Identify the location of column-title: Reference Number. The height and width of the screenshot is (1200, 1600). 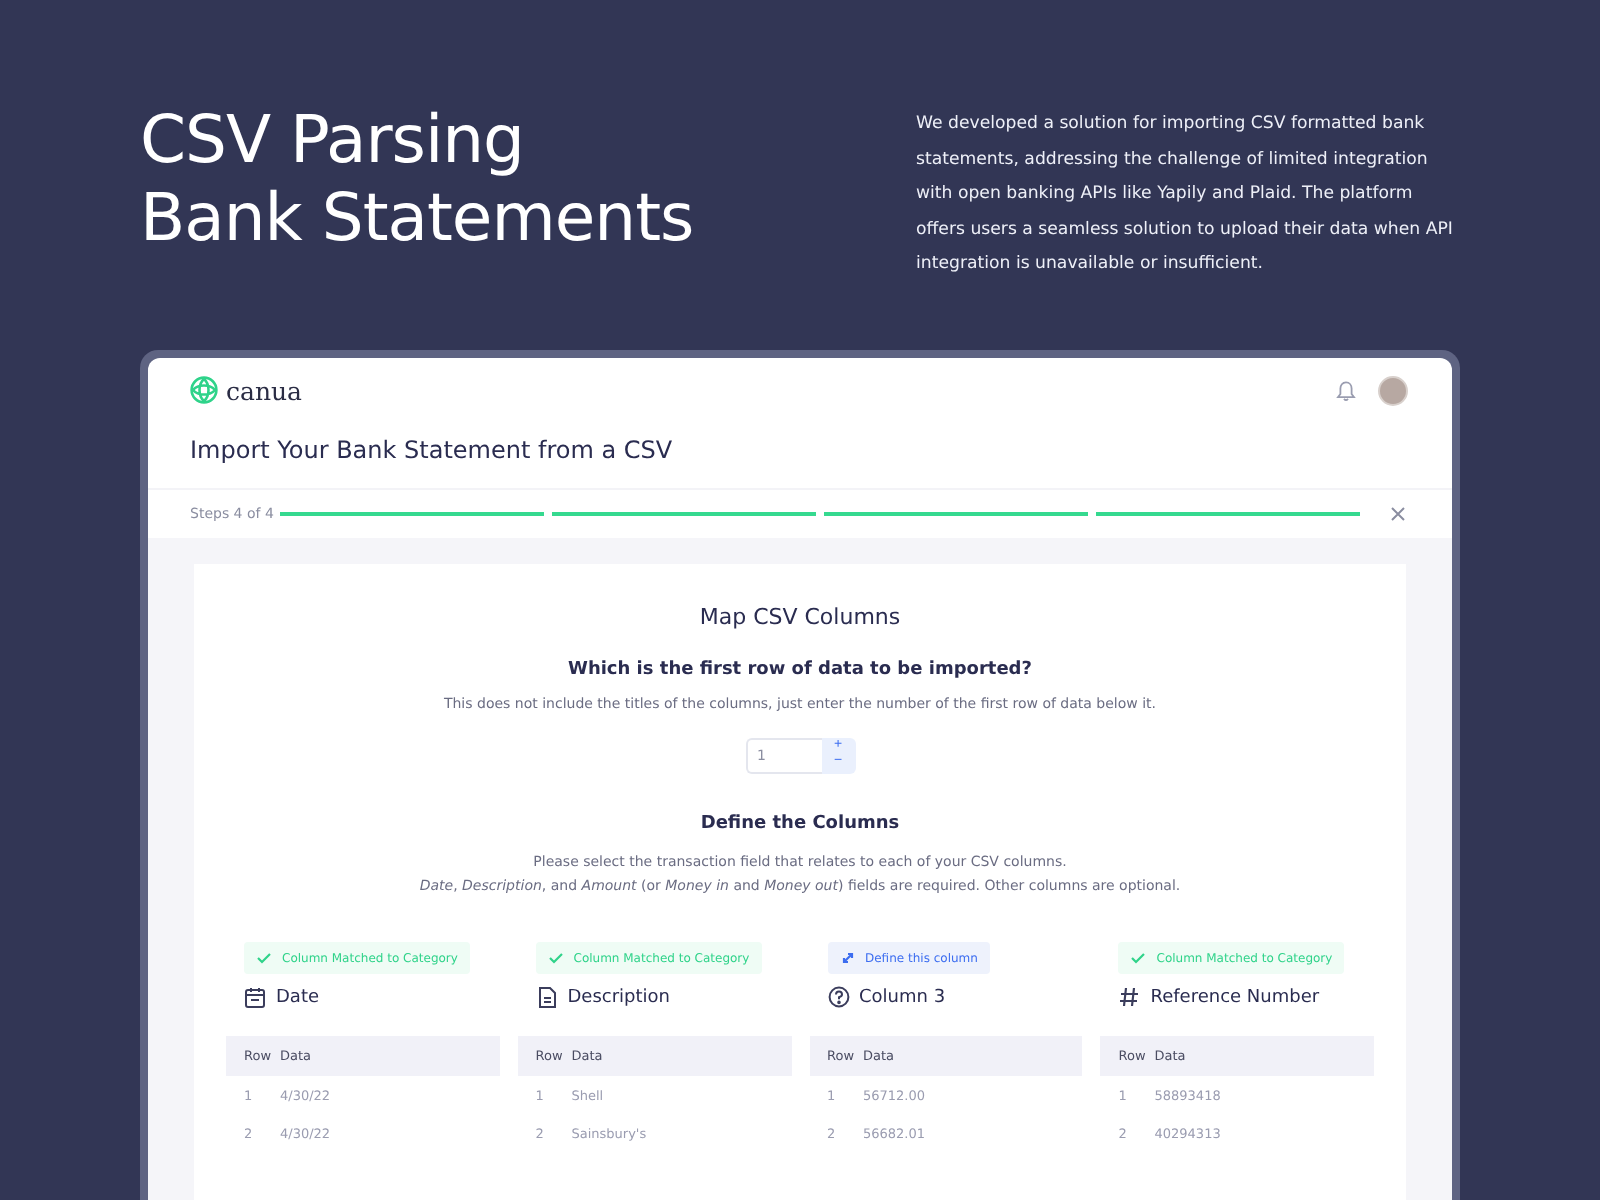
(1235, 997).